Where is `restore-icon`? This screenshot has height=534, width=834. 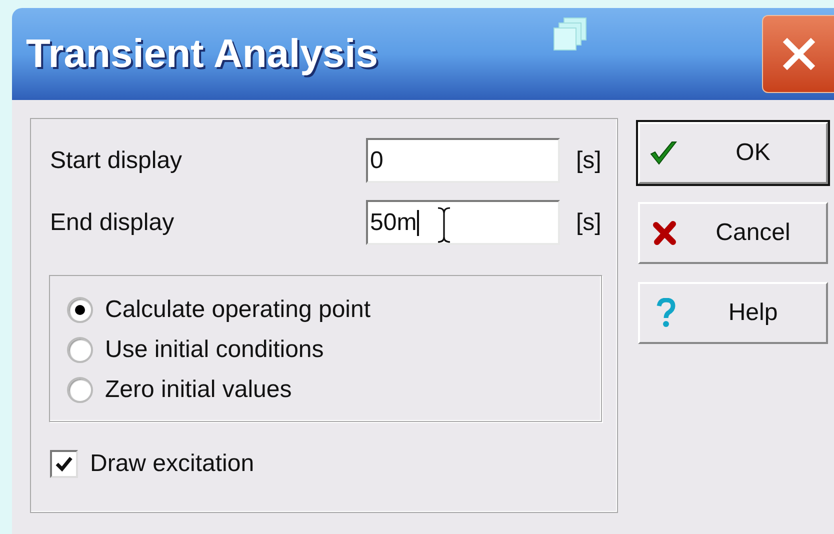
restore-icon is located at coordinates (570, 34).